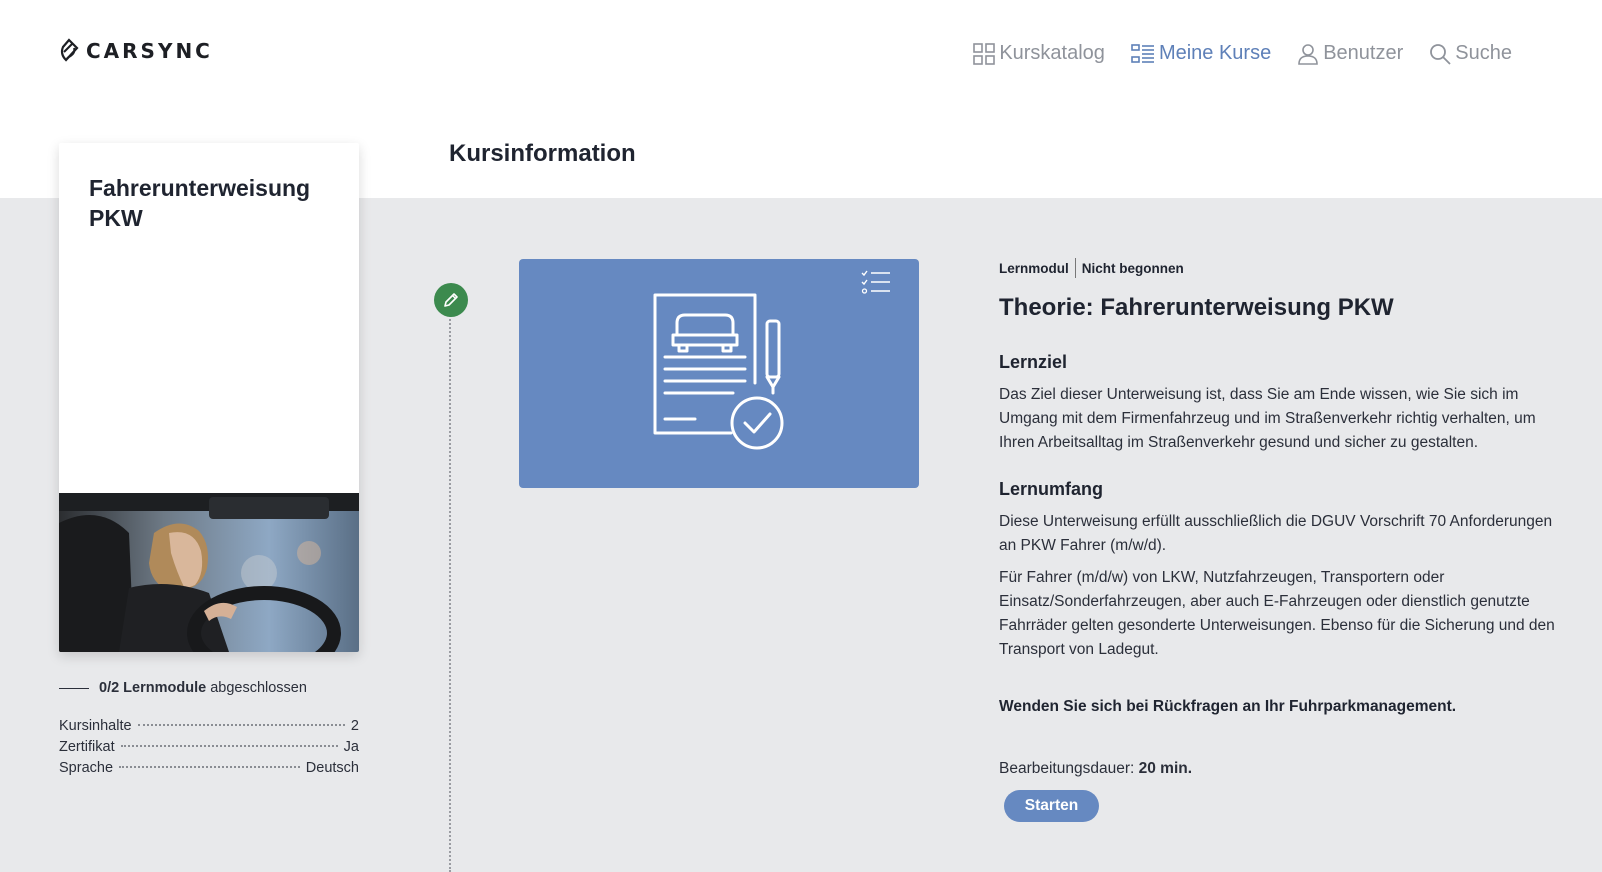 The width and height of the screenshot is (1602, 872). I want to click on driver-photo-illustration, so click(209, 572).